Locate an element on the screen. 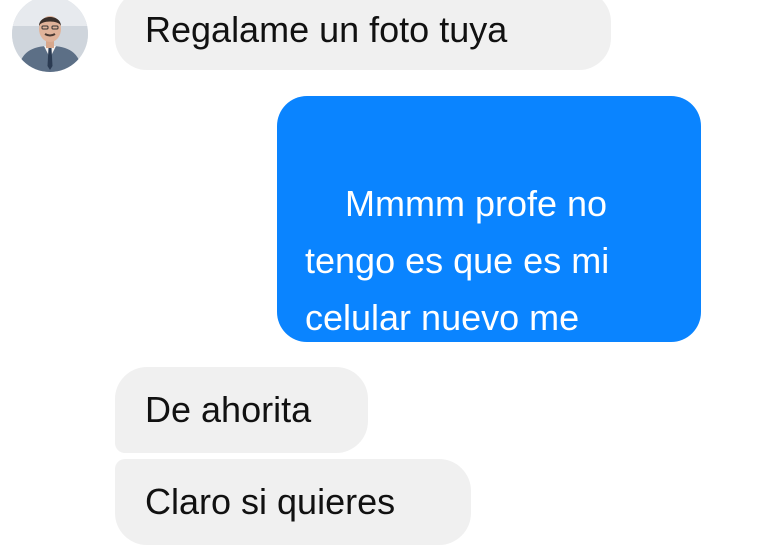 Image resolution: width=781 pixels, height=545 pixels. message-bubble-incoming: Regalame un foto tuya is located at coordinates (363, 35).